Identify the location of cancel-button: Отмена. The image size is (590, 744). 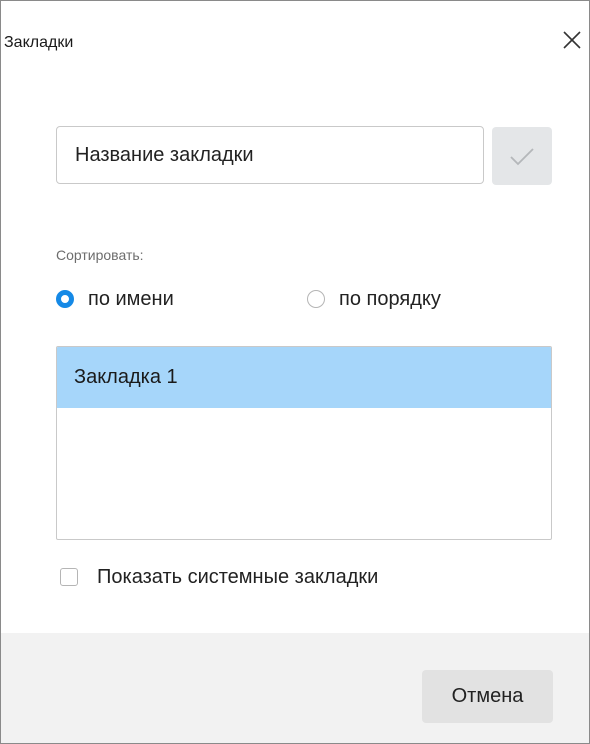
(487, 696).